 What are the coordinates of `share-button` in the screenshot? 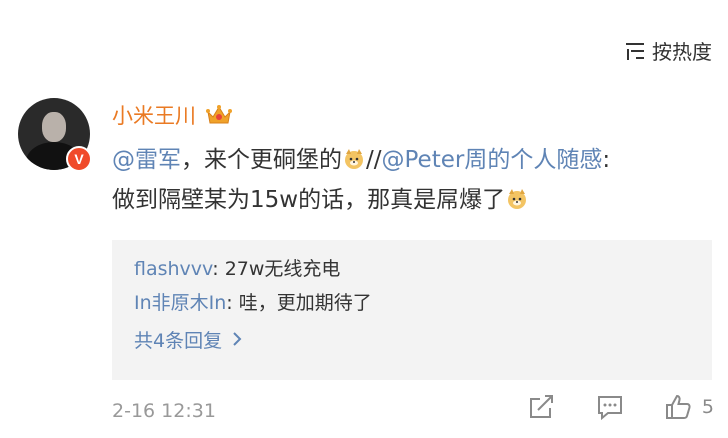 It's located at (542, 407).